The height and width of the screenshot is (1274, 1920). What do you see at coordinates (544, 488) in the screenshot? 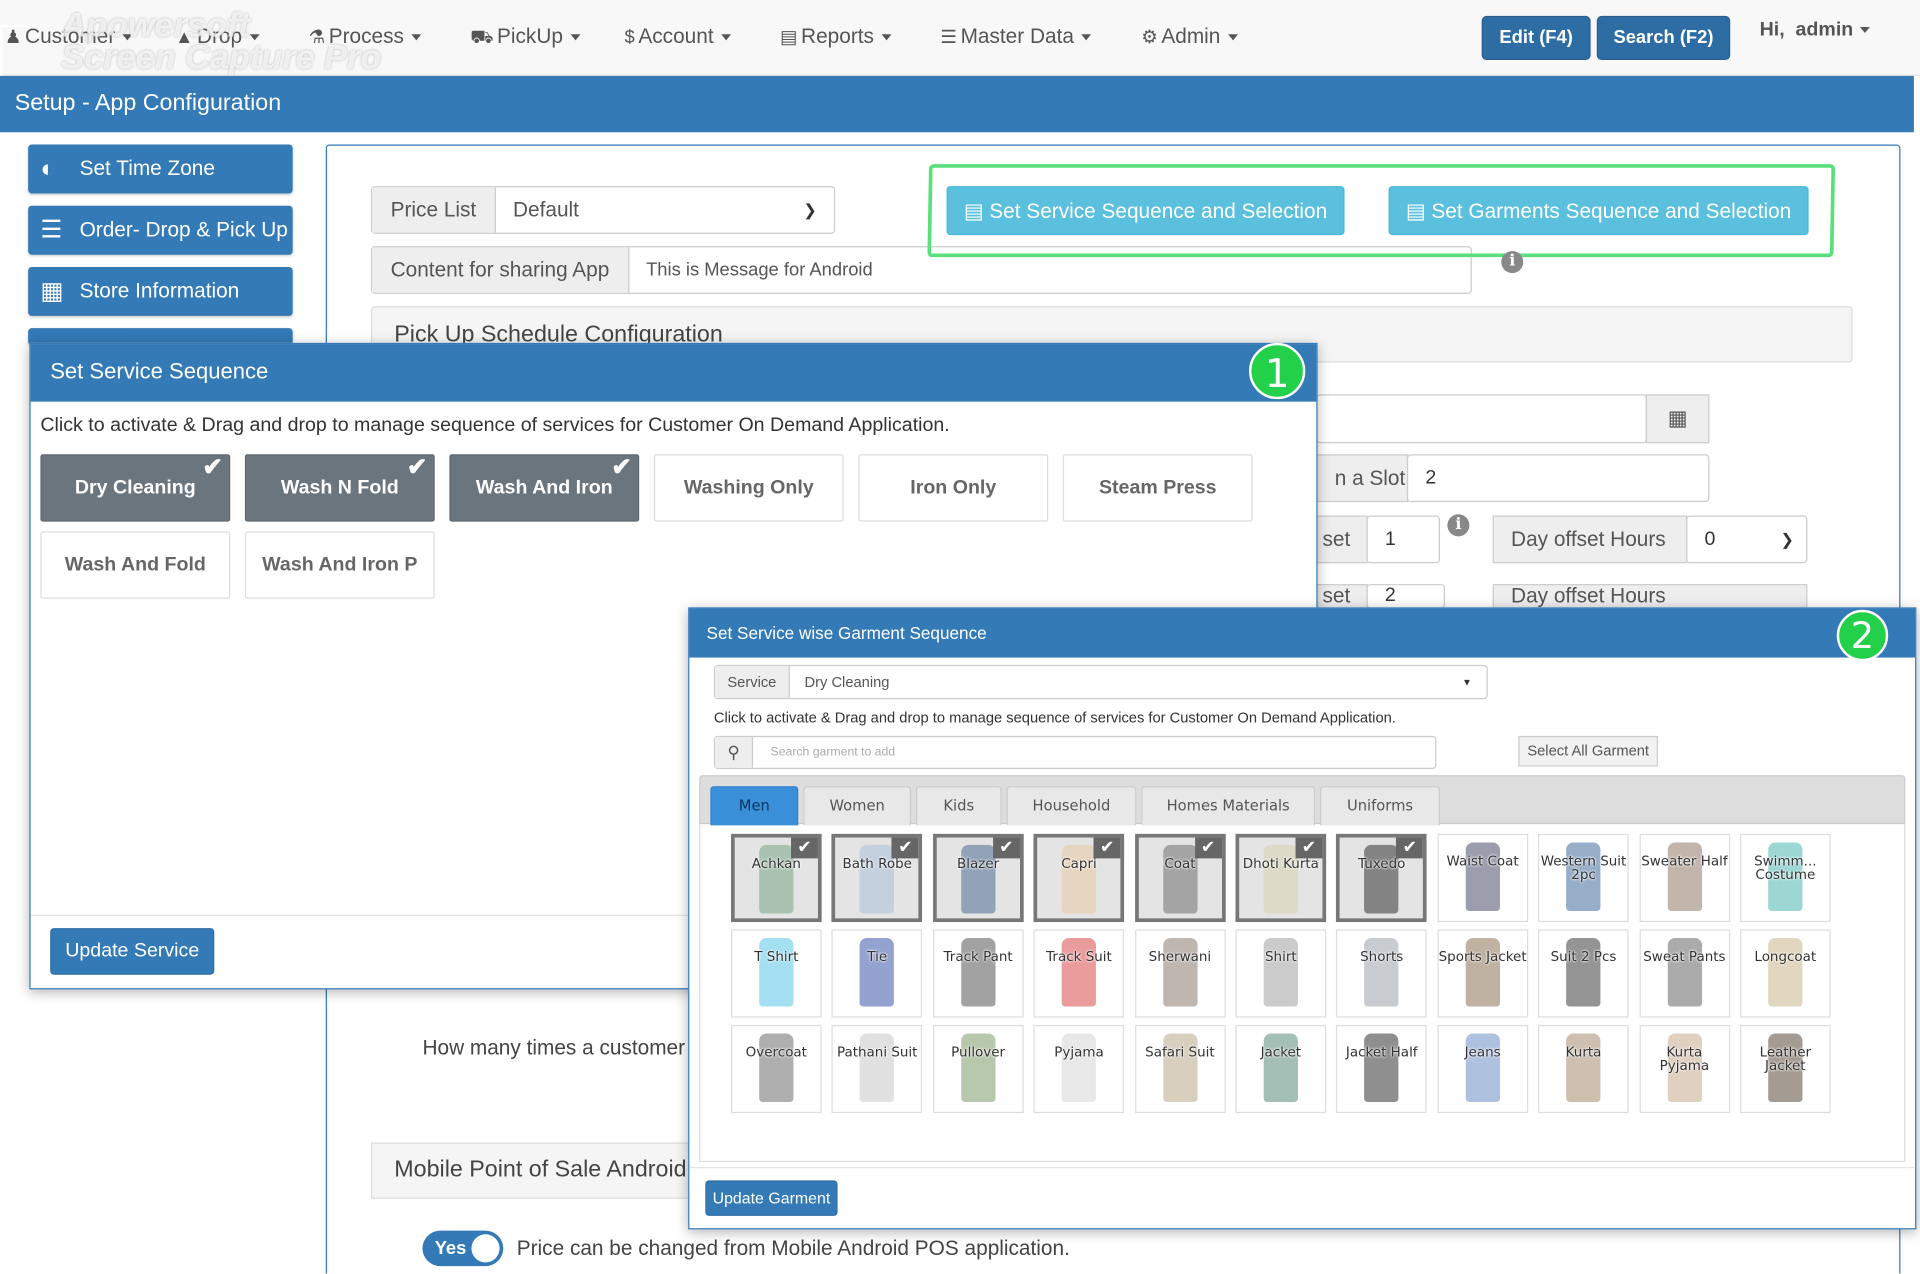
I see `service-tile: Wash And Iron ✔` at bounding box center [544, 488].